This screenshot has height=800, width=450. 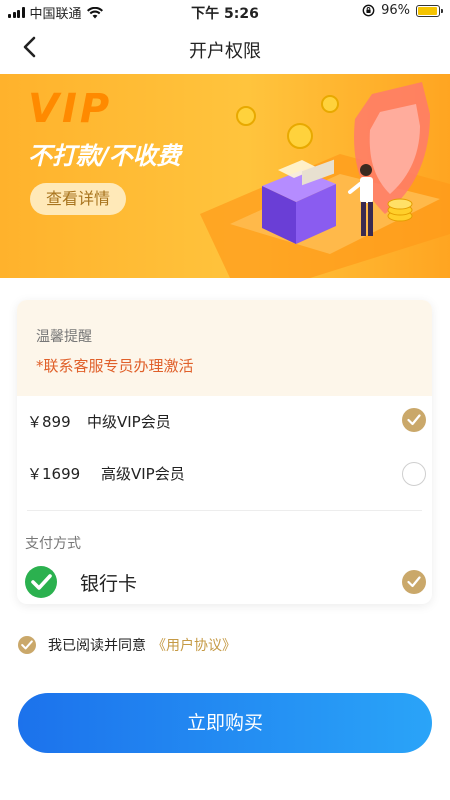 What do you see at coordinates (78, 199) in the screenshot?
I see `view-details-button: 查看详情` at bounding box center [78, 199].